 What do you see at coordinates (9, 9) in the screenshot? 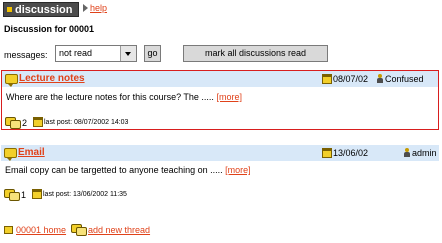
I see `tab-marker-icon` at bounding box center [9, 9].